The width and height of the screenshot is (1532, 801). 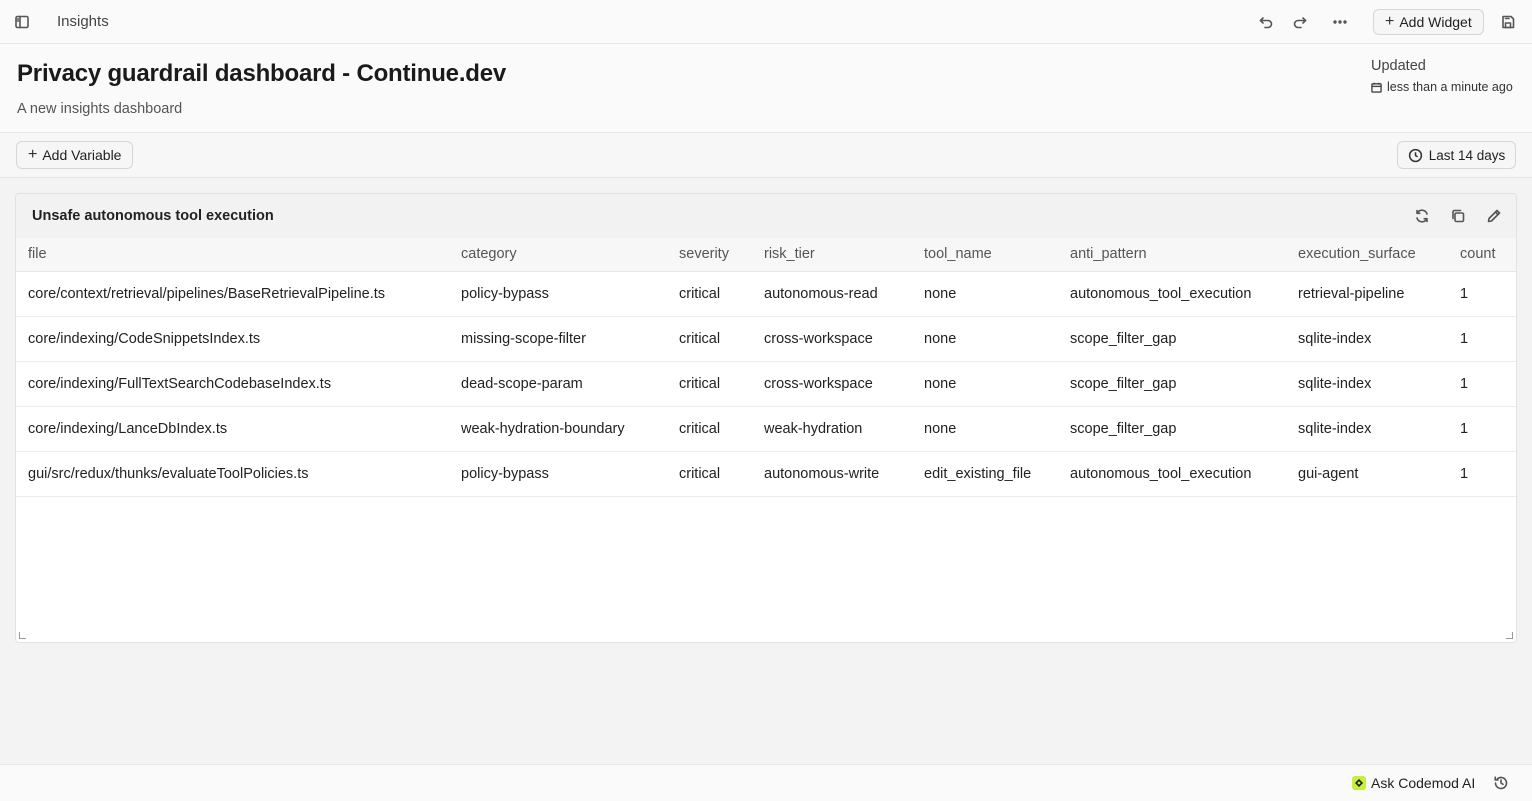 I want to click on column-header: file, so click(x=232, y=255).